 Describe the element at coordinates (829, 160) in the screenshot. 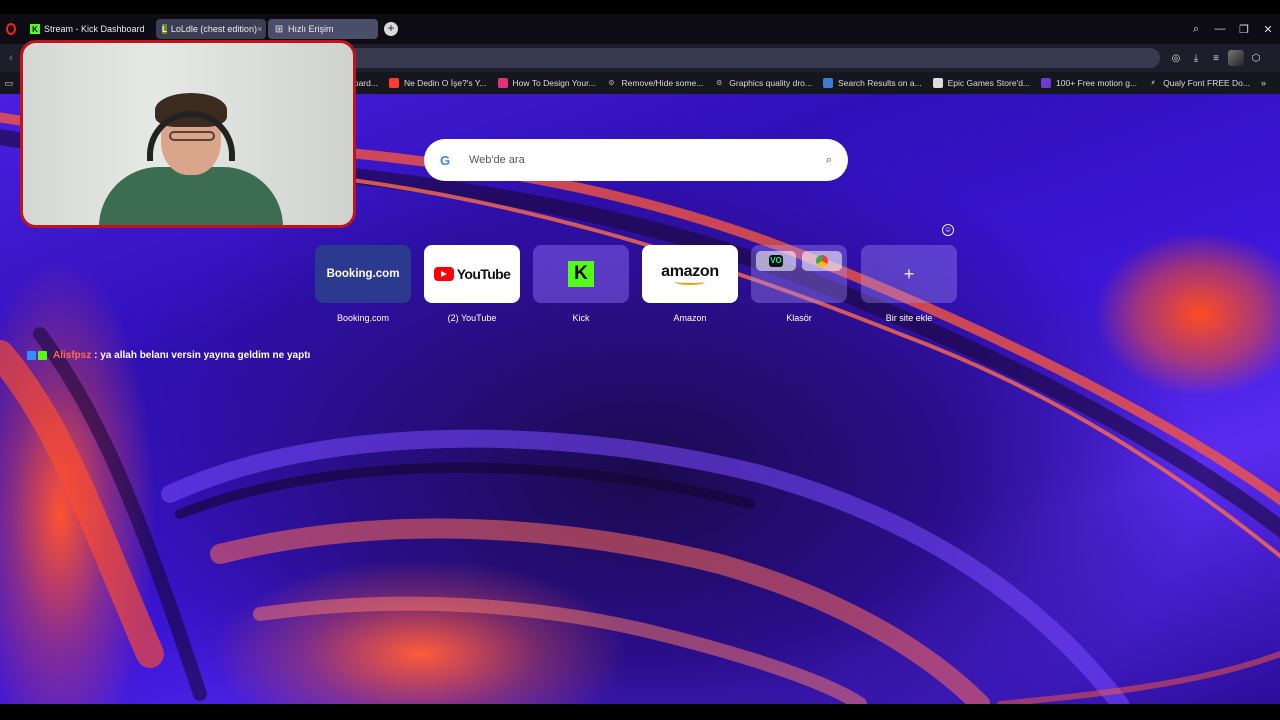

I see `search-icon: ⌕` at that location.